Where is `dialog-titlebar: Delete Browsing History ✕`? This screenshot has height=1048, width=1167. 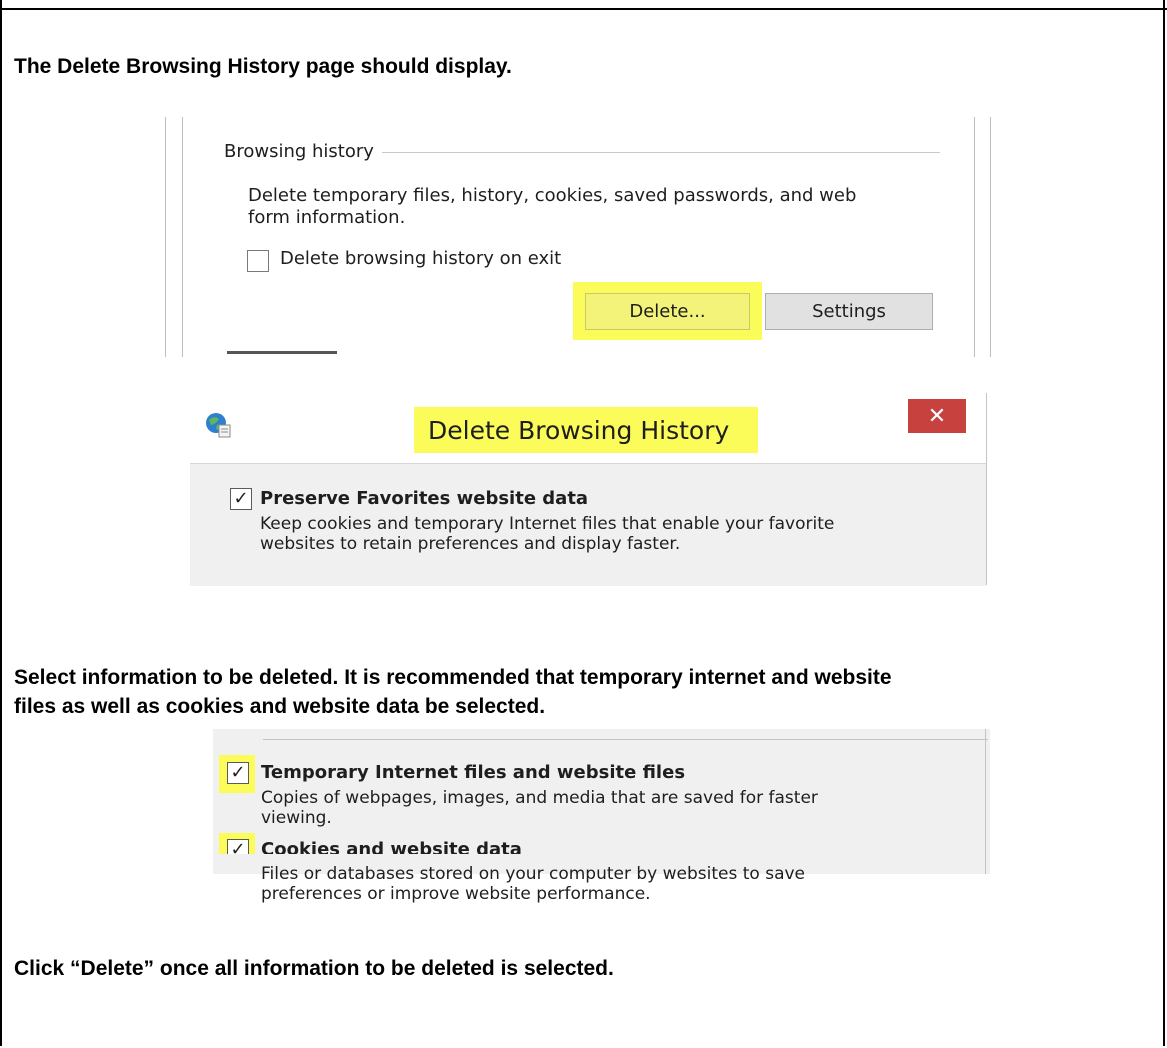 dialog-titlebar: Delete Browsing History ✕ is located at coordinates (590, 428).